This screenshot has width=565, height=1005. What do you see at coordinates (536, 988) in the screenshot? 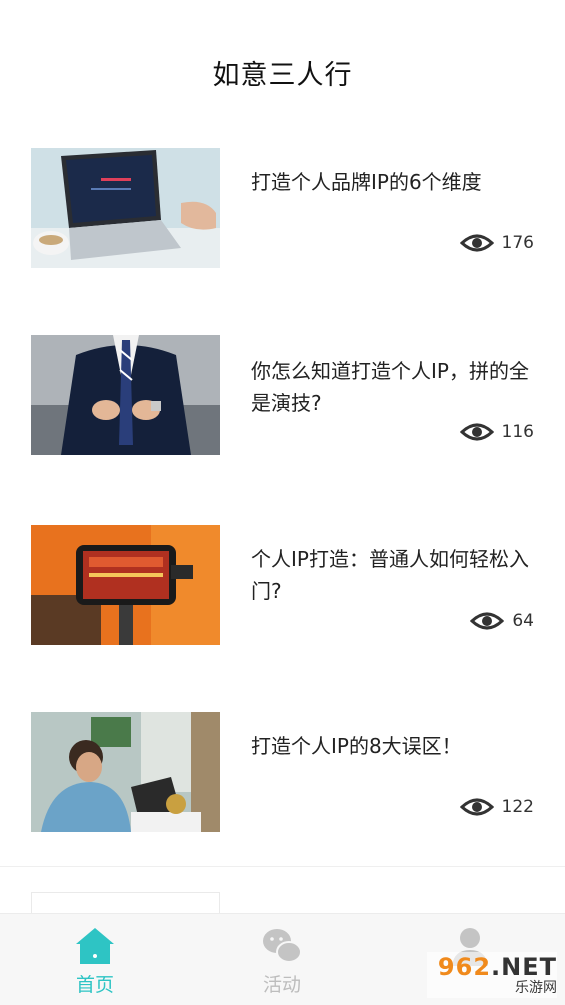
I see `watermark-subtitle: 乐游网` at bounding box center [536, 988].